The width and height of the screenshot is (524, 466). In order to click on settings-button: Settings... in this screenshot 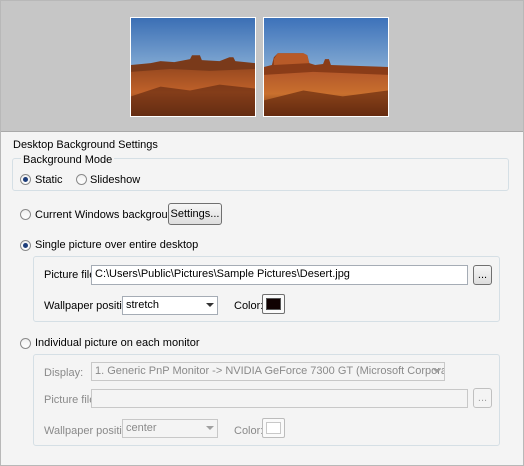, I will do `click(195, 214)`.